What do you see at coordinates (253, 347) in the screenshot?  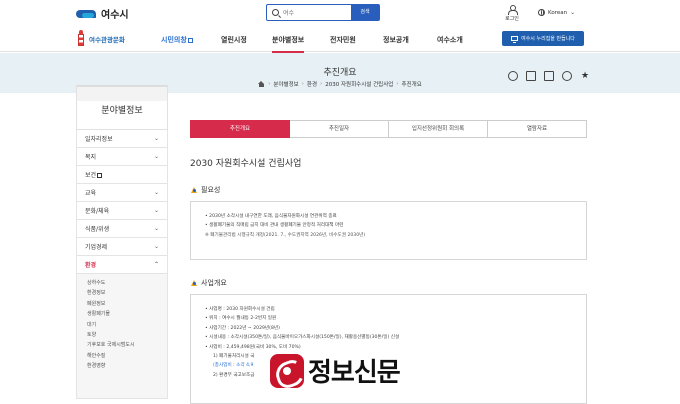 I see `body-text: • 사업비 : 2,459,498원(국비 30%, 도비 70%)` at bounding box center [253, 347].